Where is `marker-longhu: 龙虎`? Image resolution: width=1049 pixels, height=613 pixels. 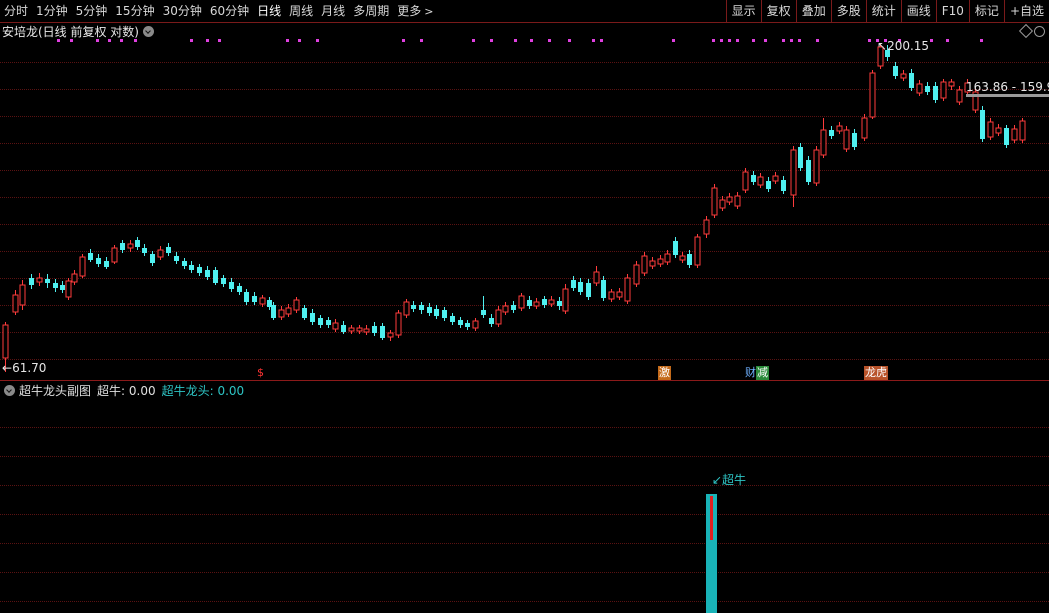
marker-longhu: 龙虎 is located at coordinates (876, 373).